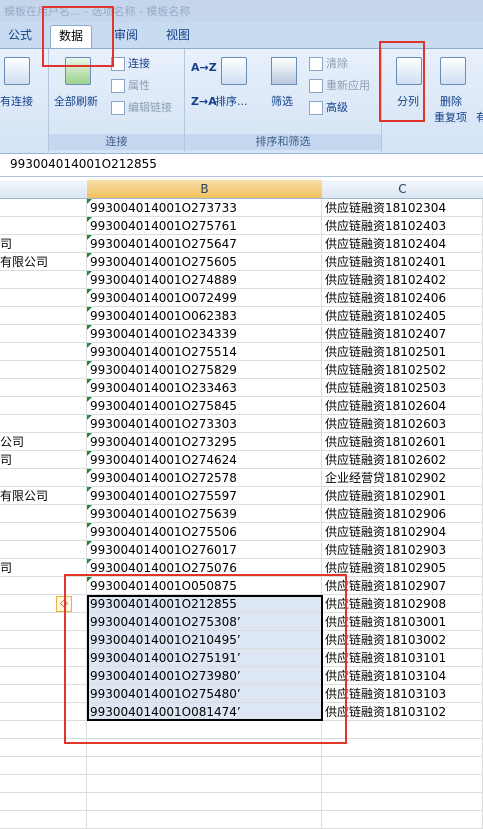  Describe the element at coordinates (204, 226) in the screenshot. I see `cell-b: 993004014001O275761` at that location.